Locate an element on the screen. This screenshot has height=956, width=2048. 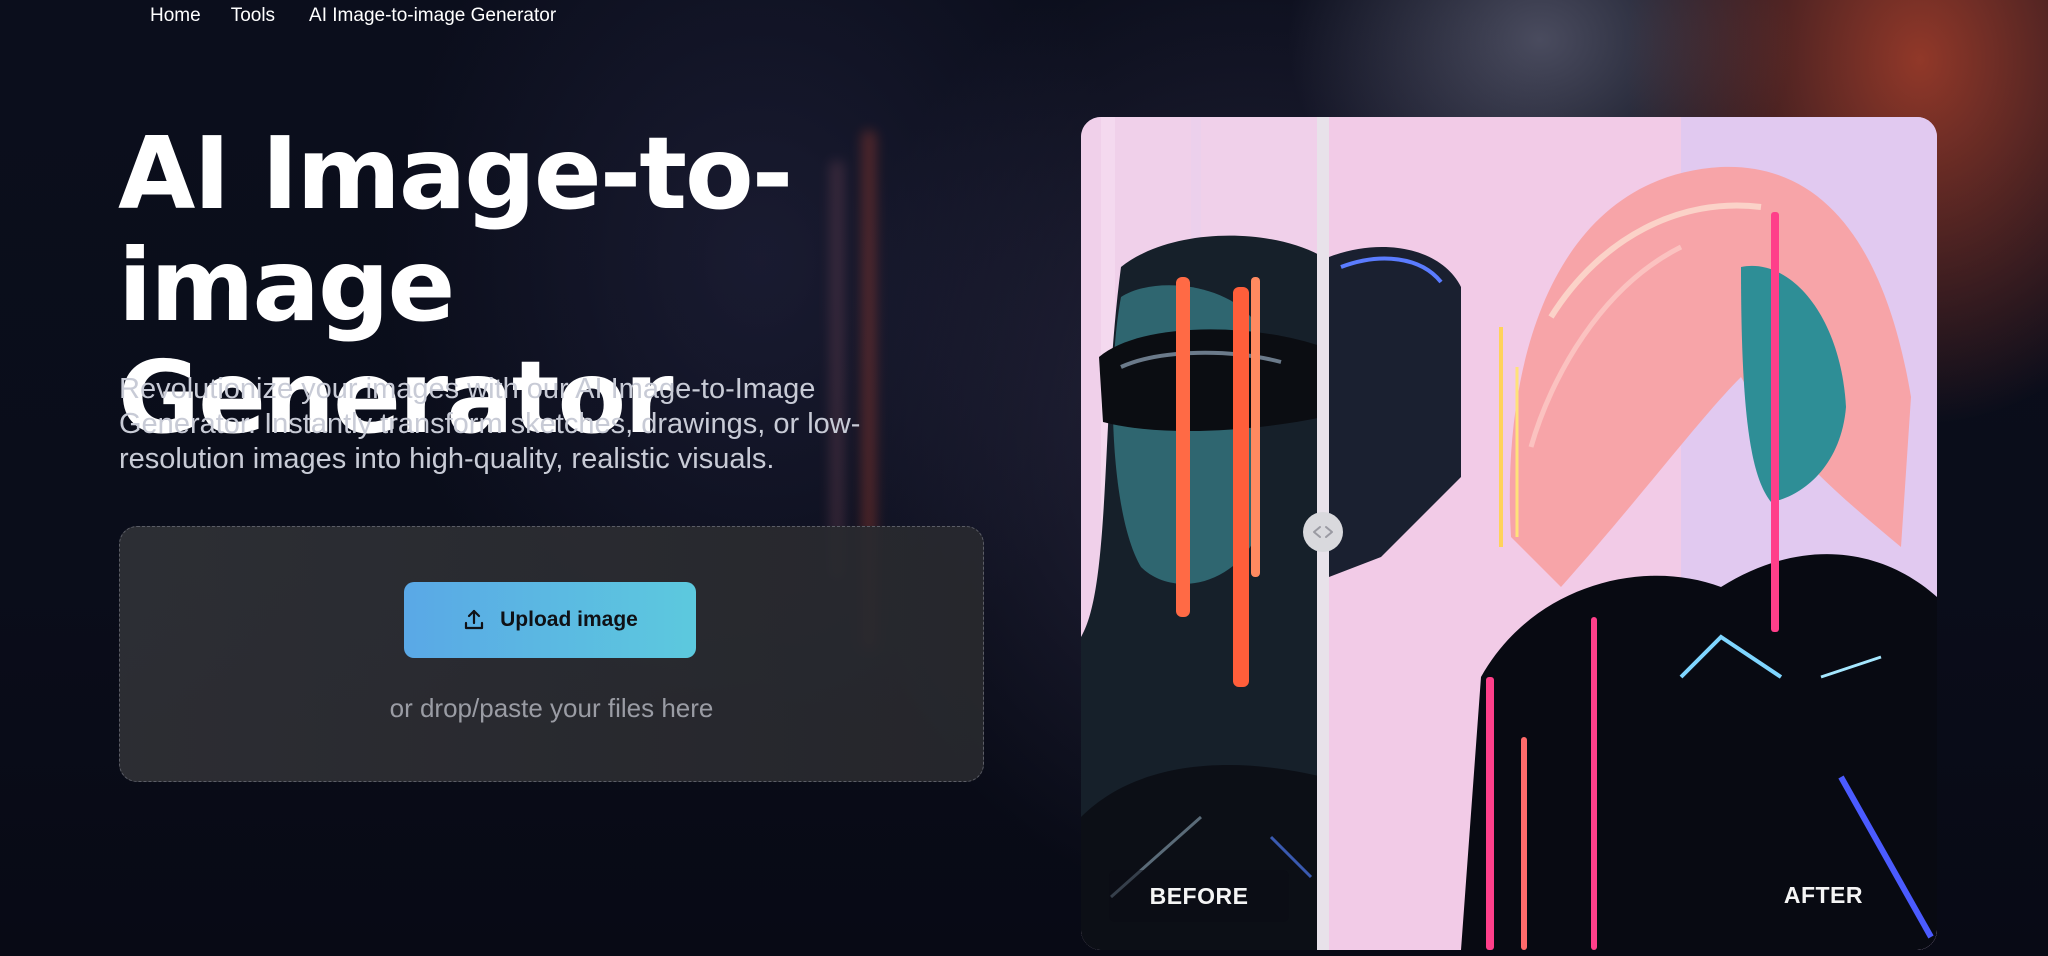
before-label: BEFORE is located at coordinates (1199, 896).